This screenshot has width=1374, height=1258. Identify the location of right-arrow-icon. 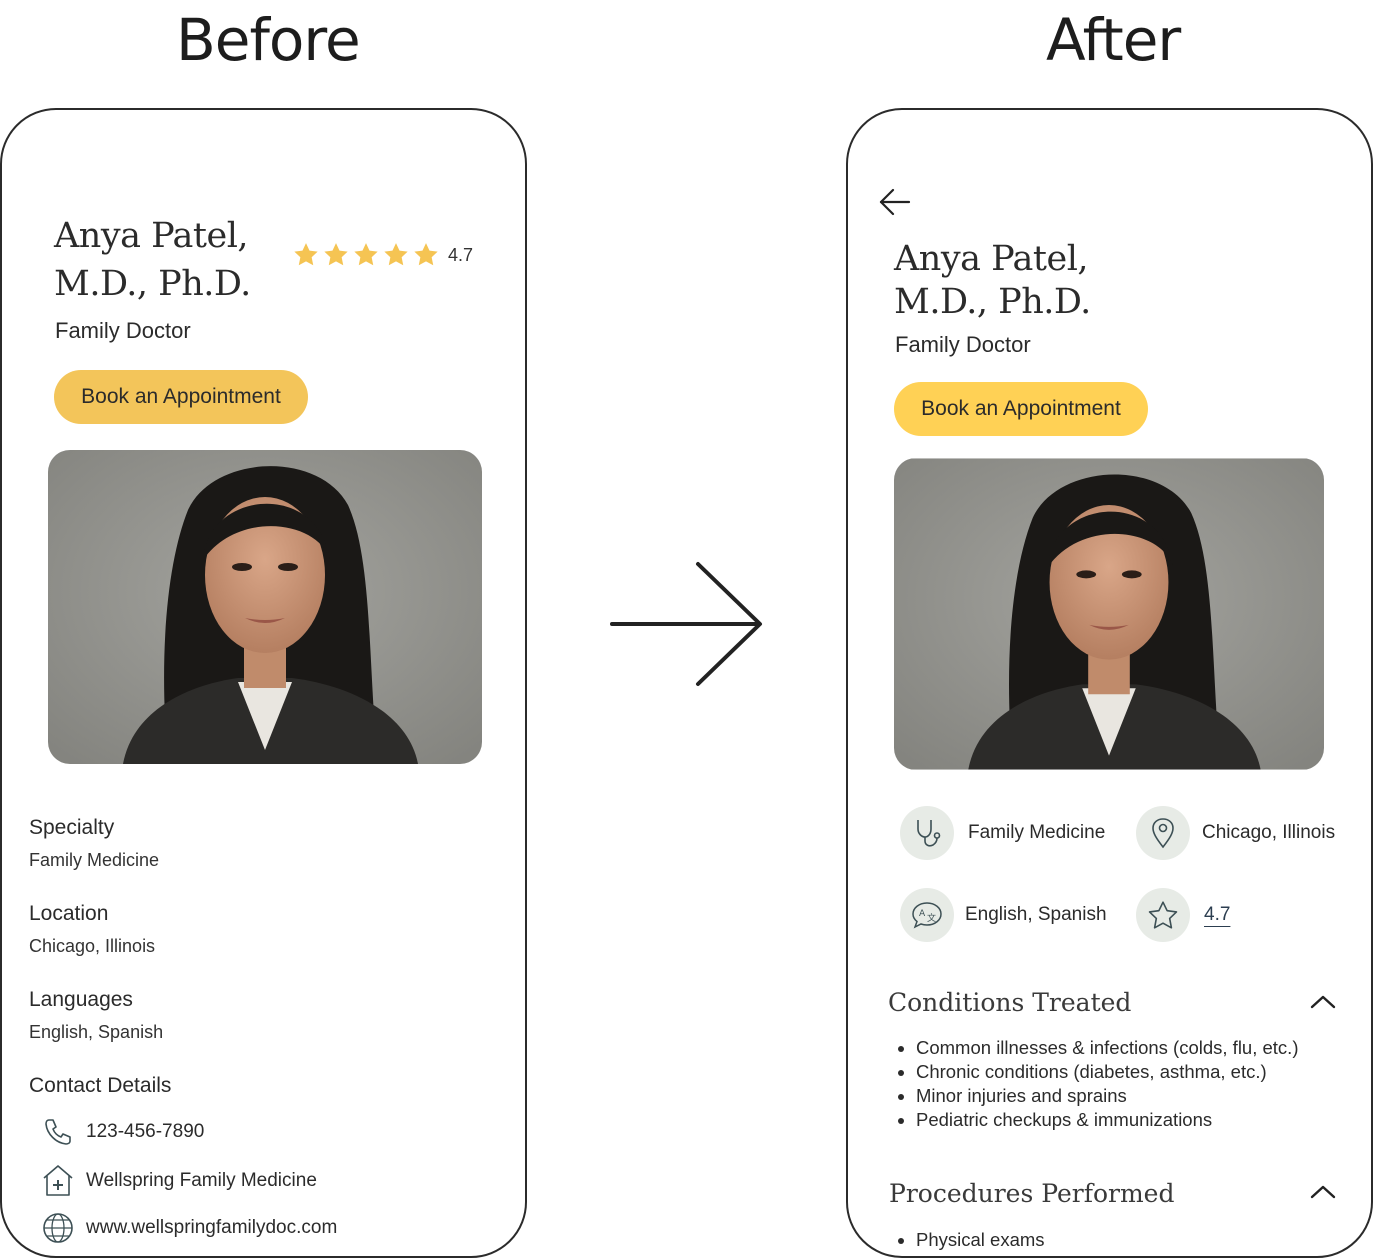
(686, 624).